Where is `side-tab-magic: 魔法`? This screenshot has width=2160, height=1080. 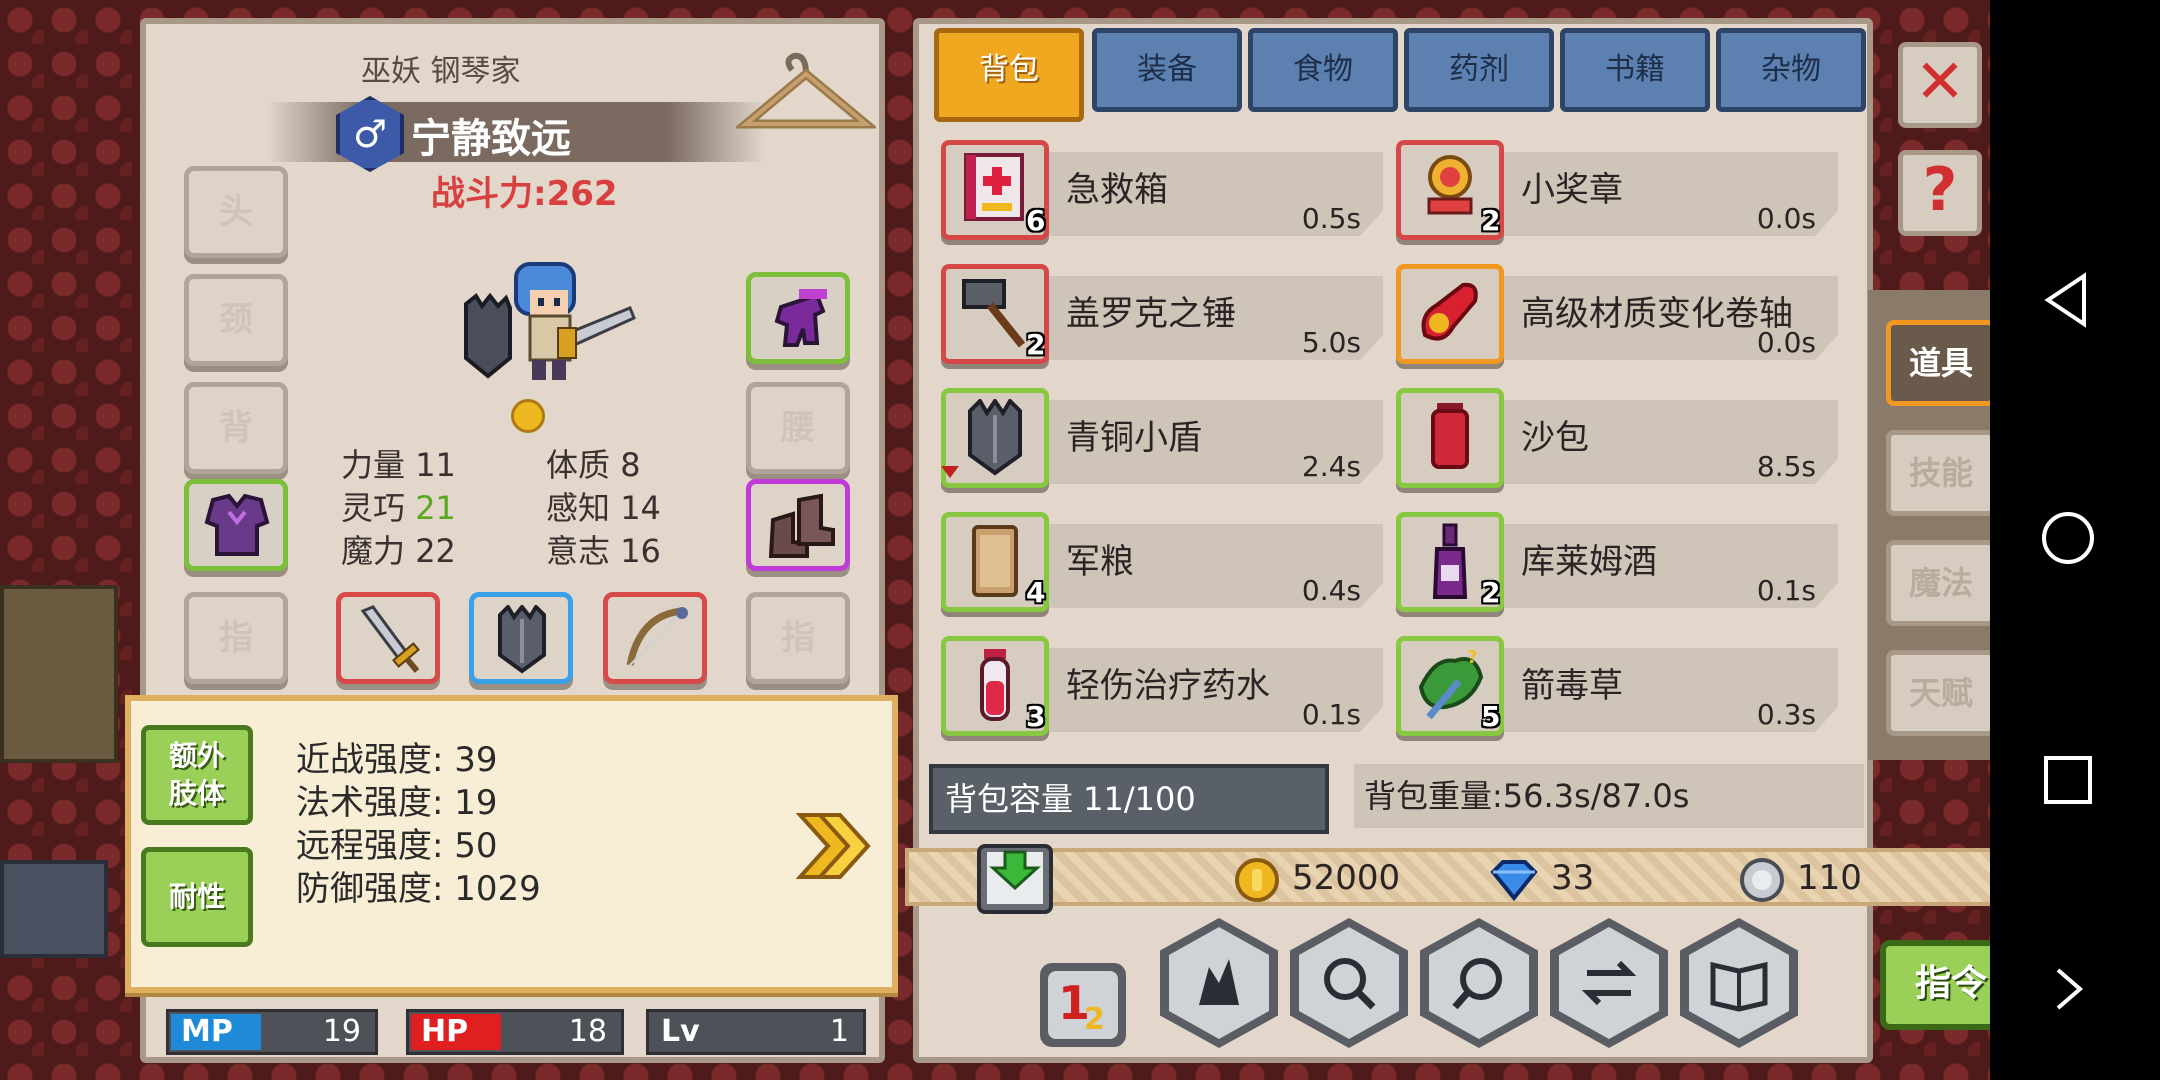 side-tab-magic: 魔法 is located at coordinates (1941, 583).